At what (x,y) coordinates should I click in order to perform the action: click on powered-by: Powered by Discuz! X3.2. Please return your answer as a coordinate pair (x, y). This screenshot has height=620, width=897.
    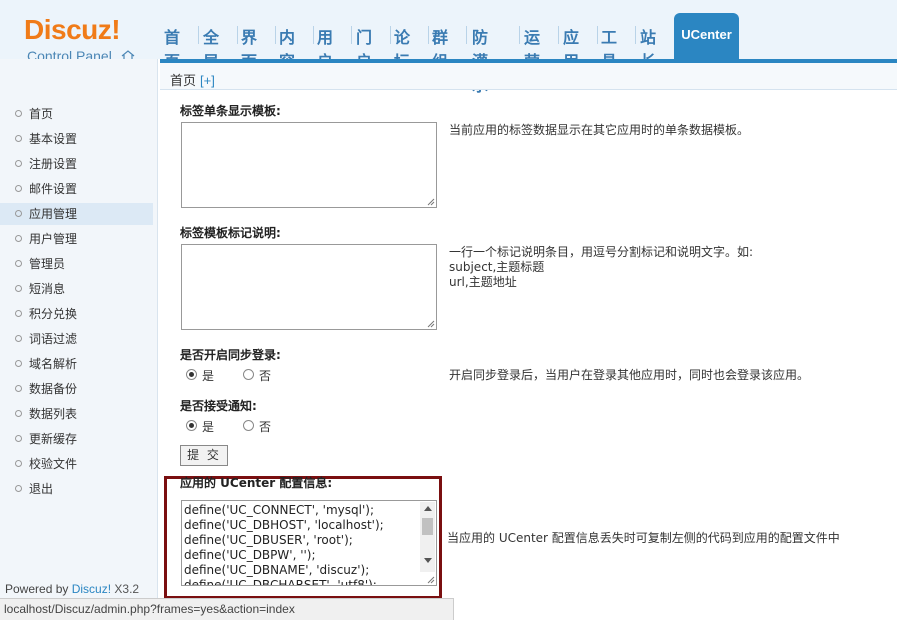
    Looking at the image, I should click on (72, 589).